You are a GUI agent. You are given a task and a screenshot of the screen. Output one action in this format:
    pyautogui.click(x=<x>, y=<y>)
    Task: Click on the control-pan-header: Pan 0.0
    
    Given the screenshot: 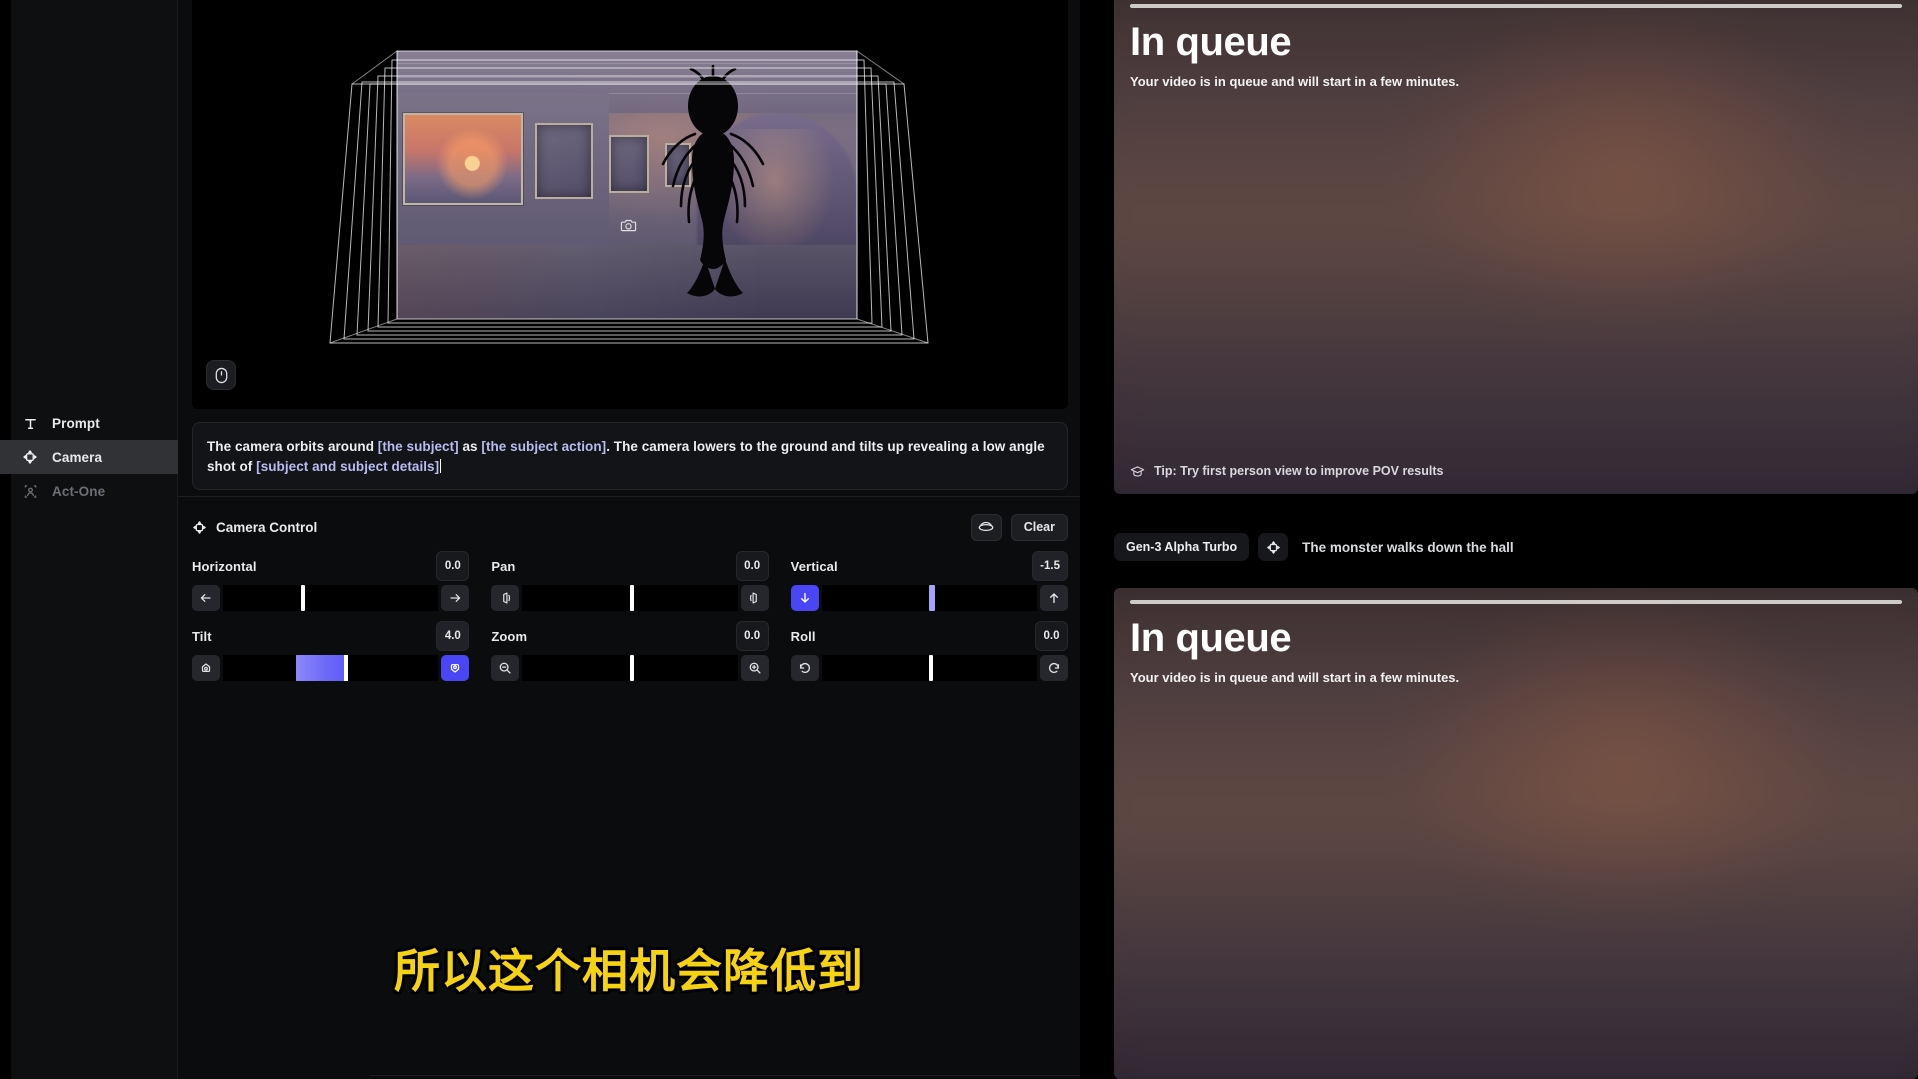 What is the action you would take?
    pyautogui.click(x=630, y=566)
    